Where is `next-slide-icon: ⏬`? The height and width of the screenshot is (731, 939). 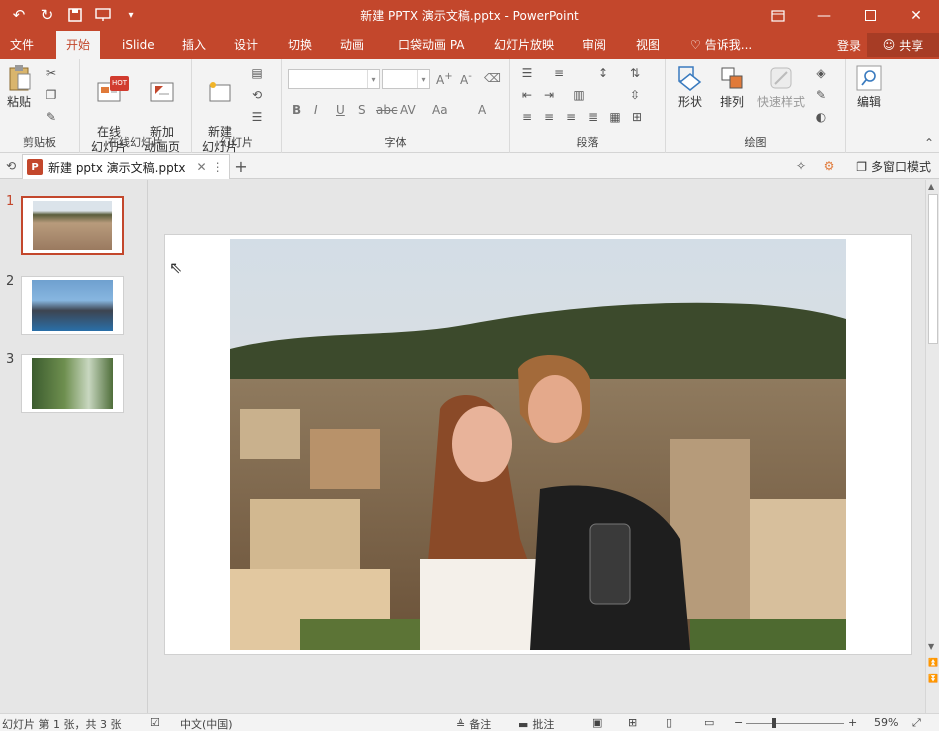
next-slide-icon: ⏬ is located at coordinates (933, 678).